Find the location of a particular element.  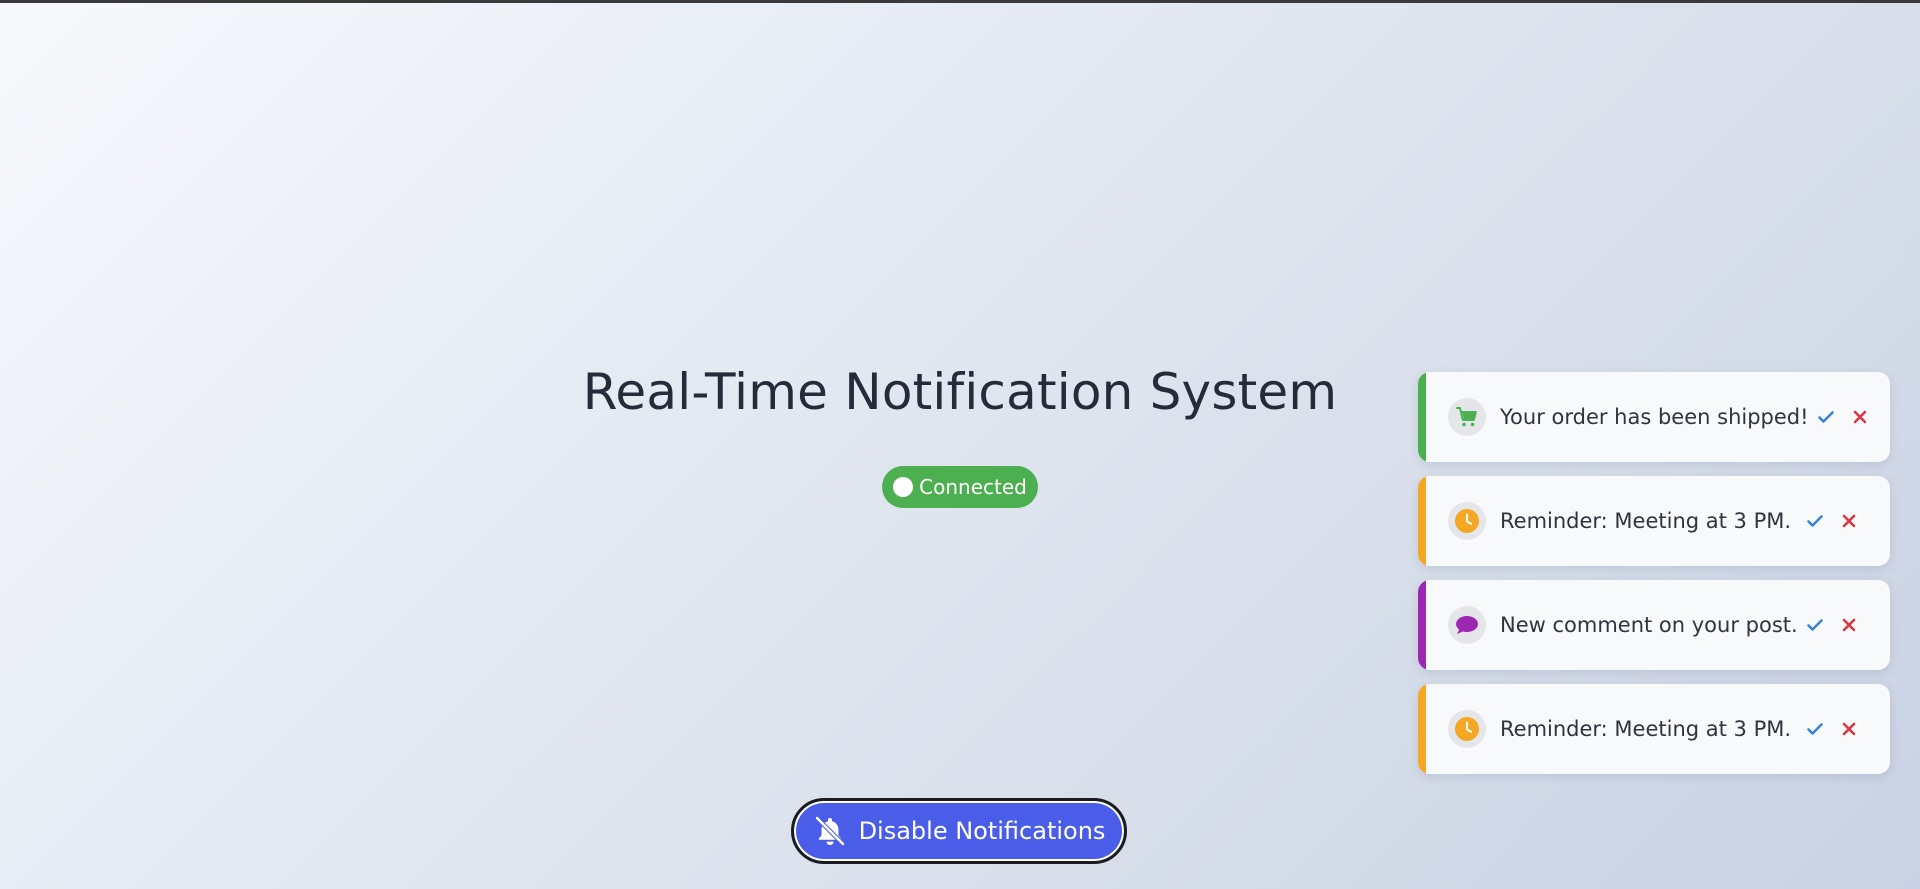

notification-item: New comment on your post. is located at coordinates (1654, 625).